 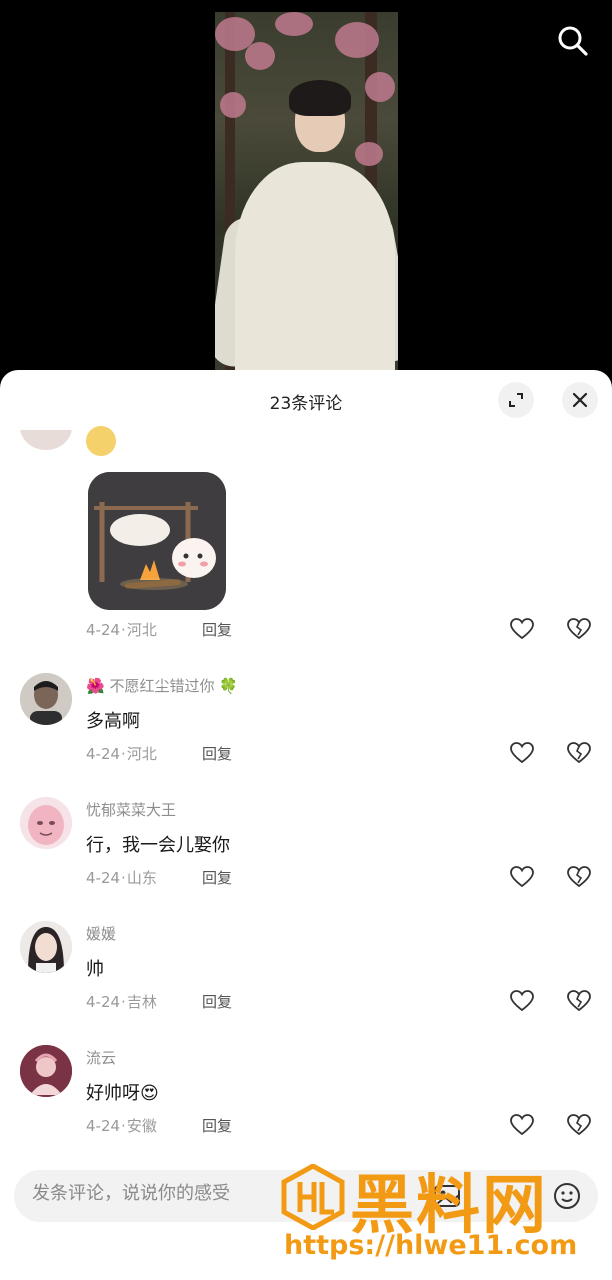 I want to click on watermark-logo-icon, so click(x=313, y=1197).